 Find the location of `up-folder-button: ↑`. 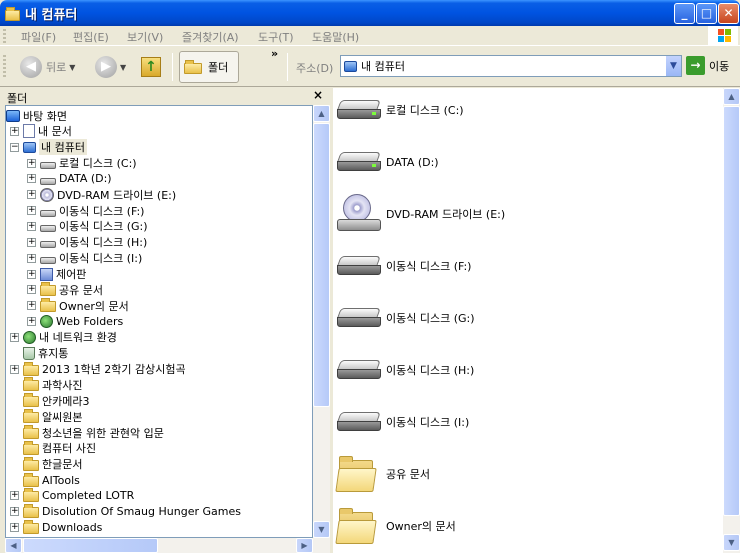

up-folder-button: ↑ is located at coordinates (151, 67).